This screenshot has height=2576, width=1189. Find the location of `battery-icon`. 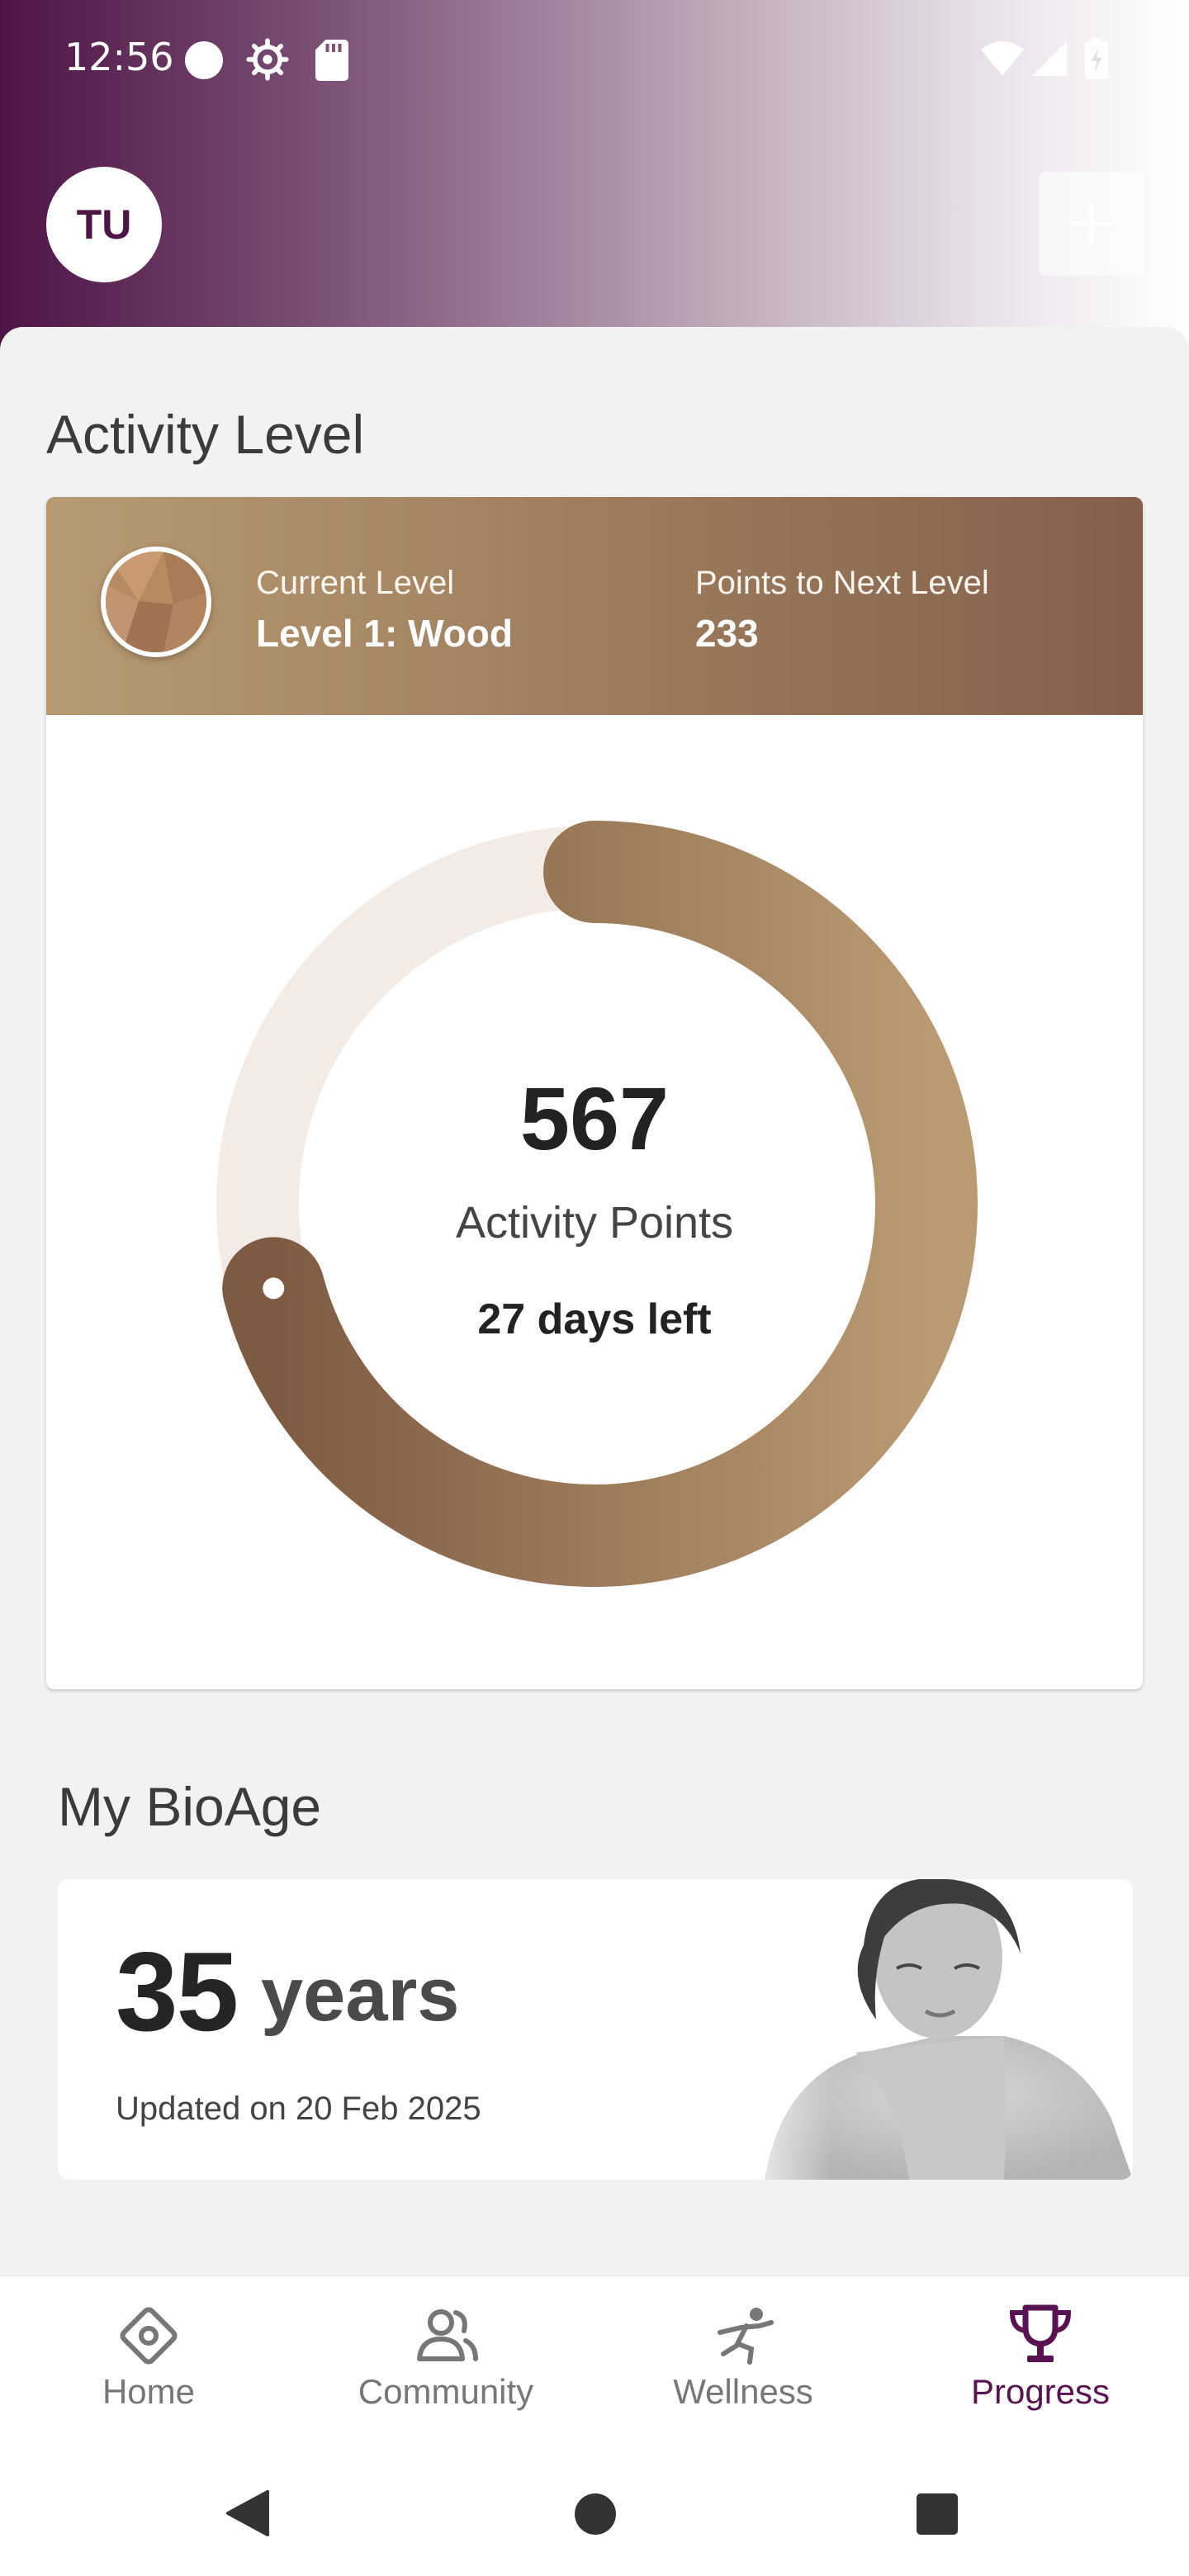

battery-icon is located at coordinates (1096, 58).